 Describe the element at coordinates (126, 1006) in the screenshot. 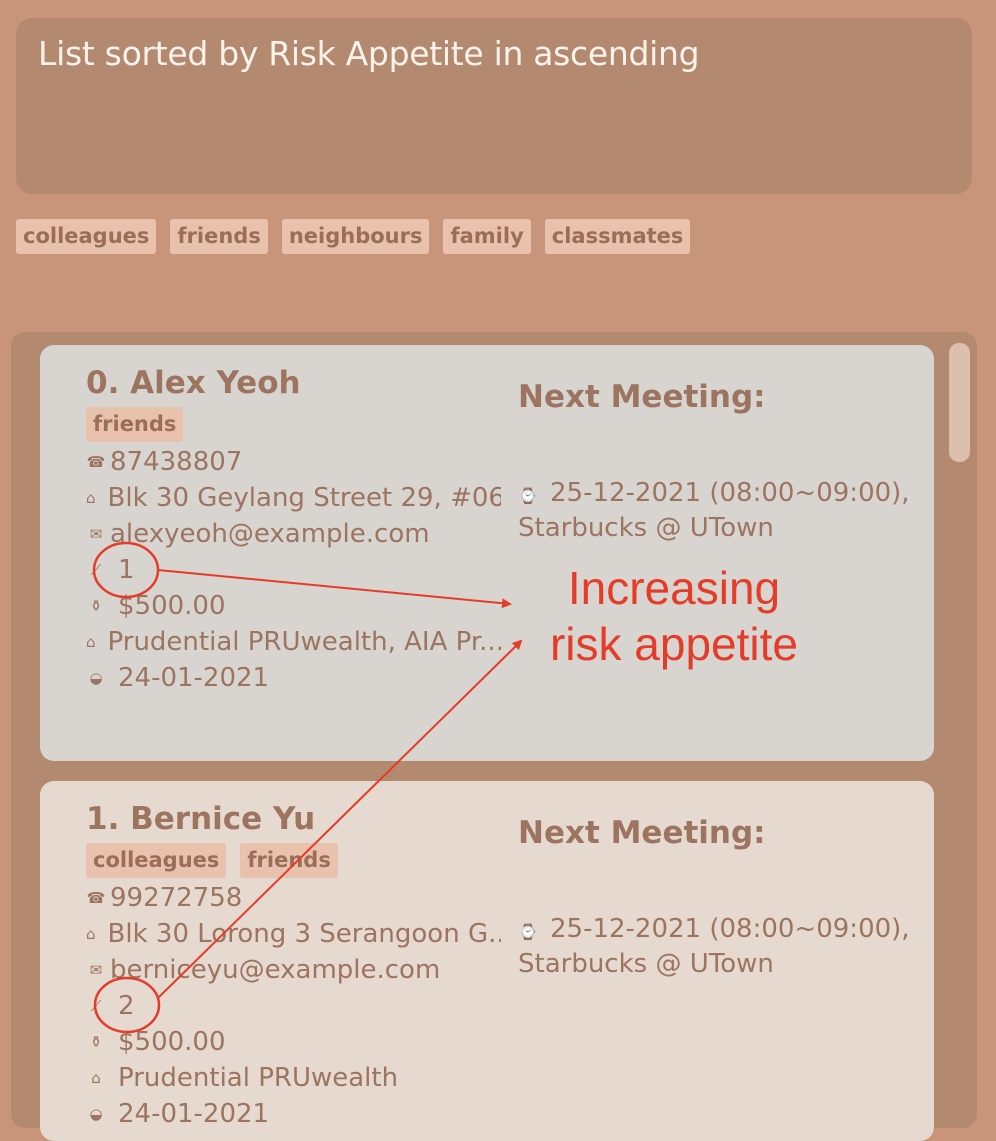

I see `risk-appetite-value: 2` at that location.